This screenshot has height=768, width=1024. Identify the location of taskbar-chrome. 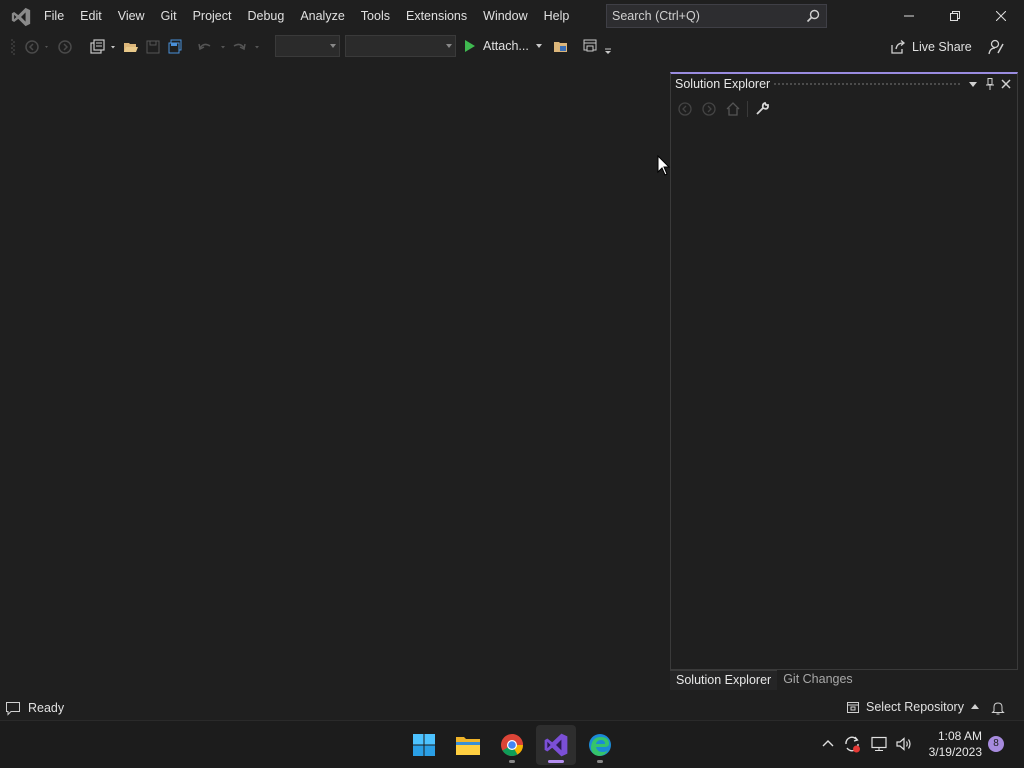
(512, 745).